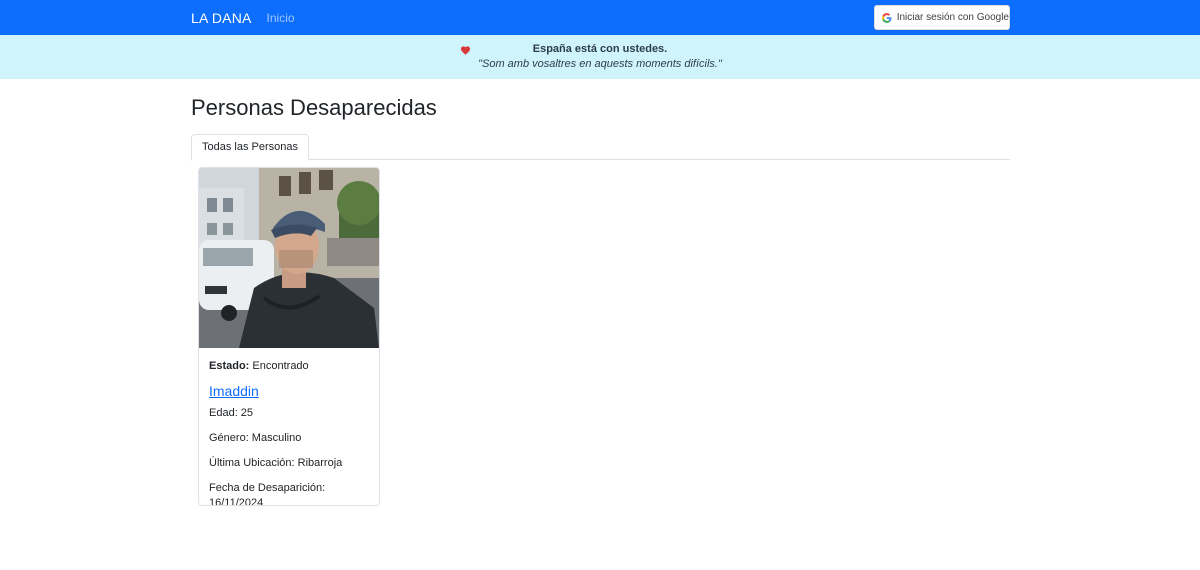  What do you see at coordinates (289, 258) in the screenshot?
I see `person-photo` at bounding box center [289, 258].